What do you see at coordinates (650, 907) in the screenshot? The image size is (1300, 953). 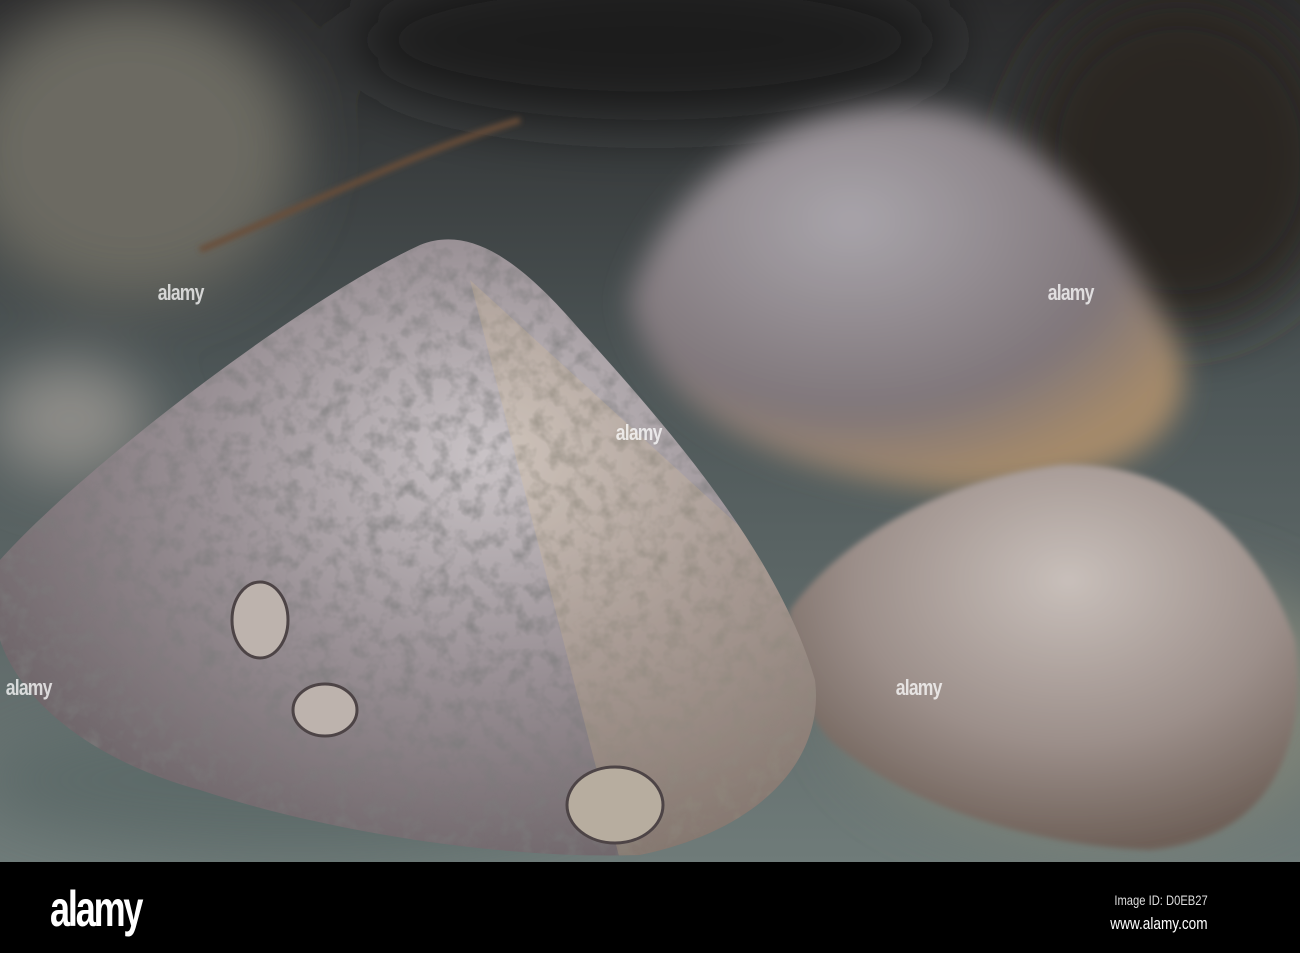 I see `footer-bar: alamy Image ID: D0EB27 www.alamy.com` at bounding box center [650, 907].